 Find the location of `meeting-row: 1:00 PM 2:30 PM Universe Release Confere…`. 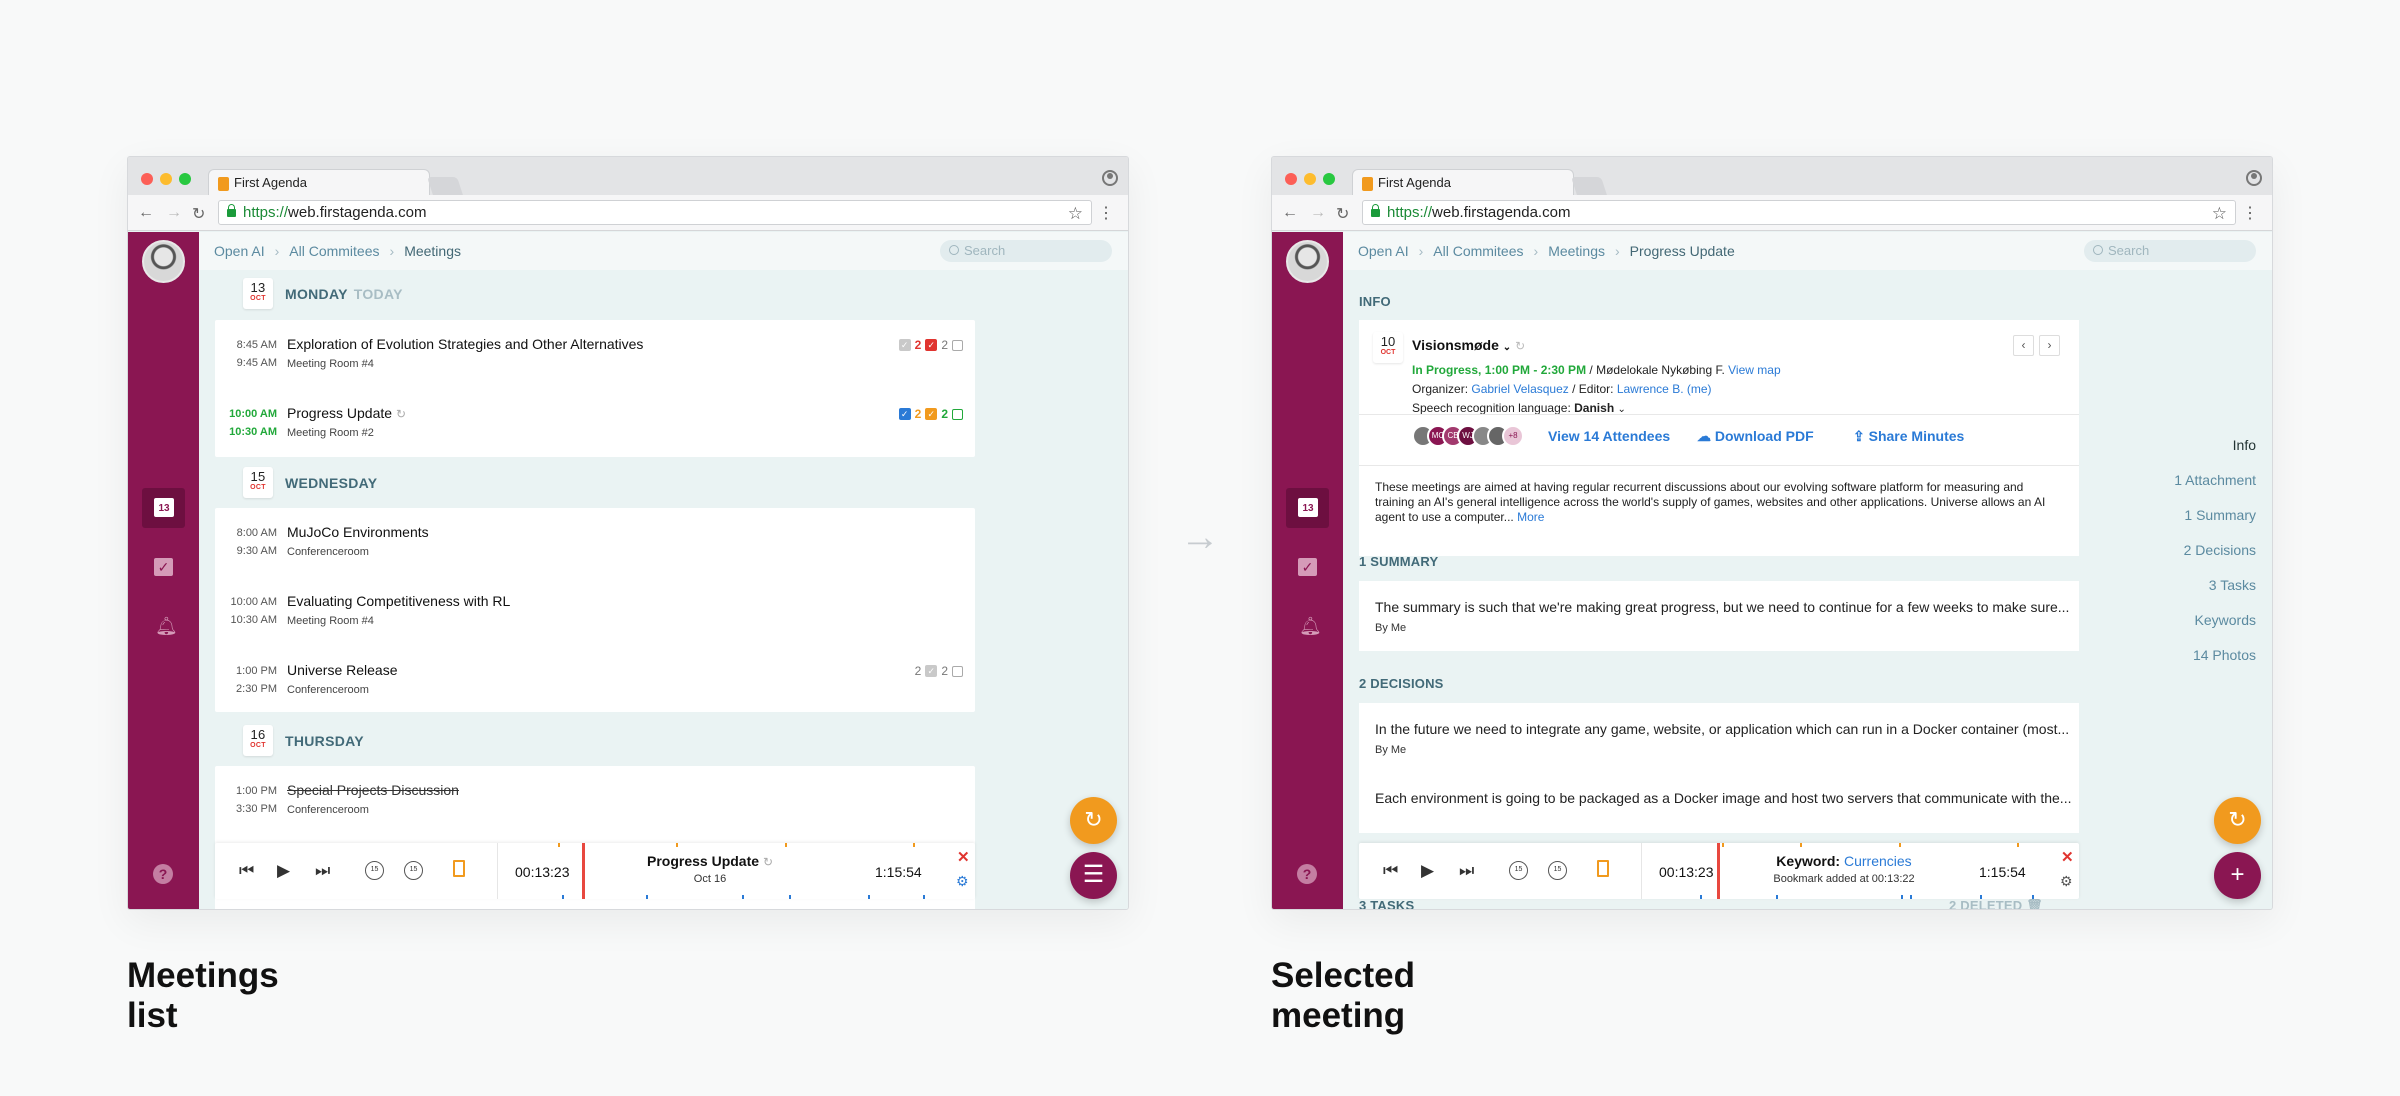

meeting-row: 1:00 PM 2:30 PM Universe Release Confere… is located at coordinates (595, 680).